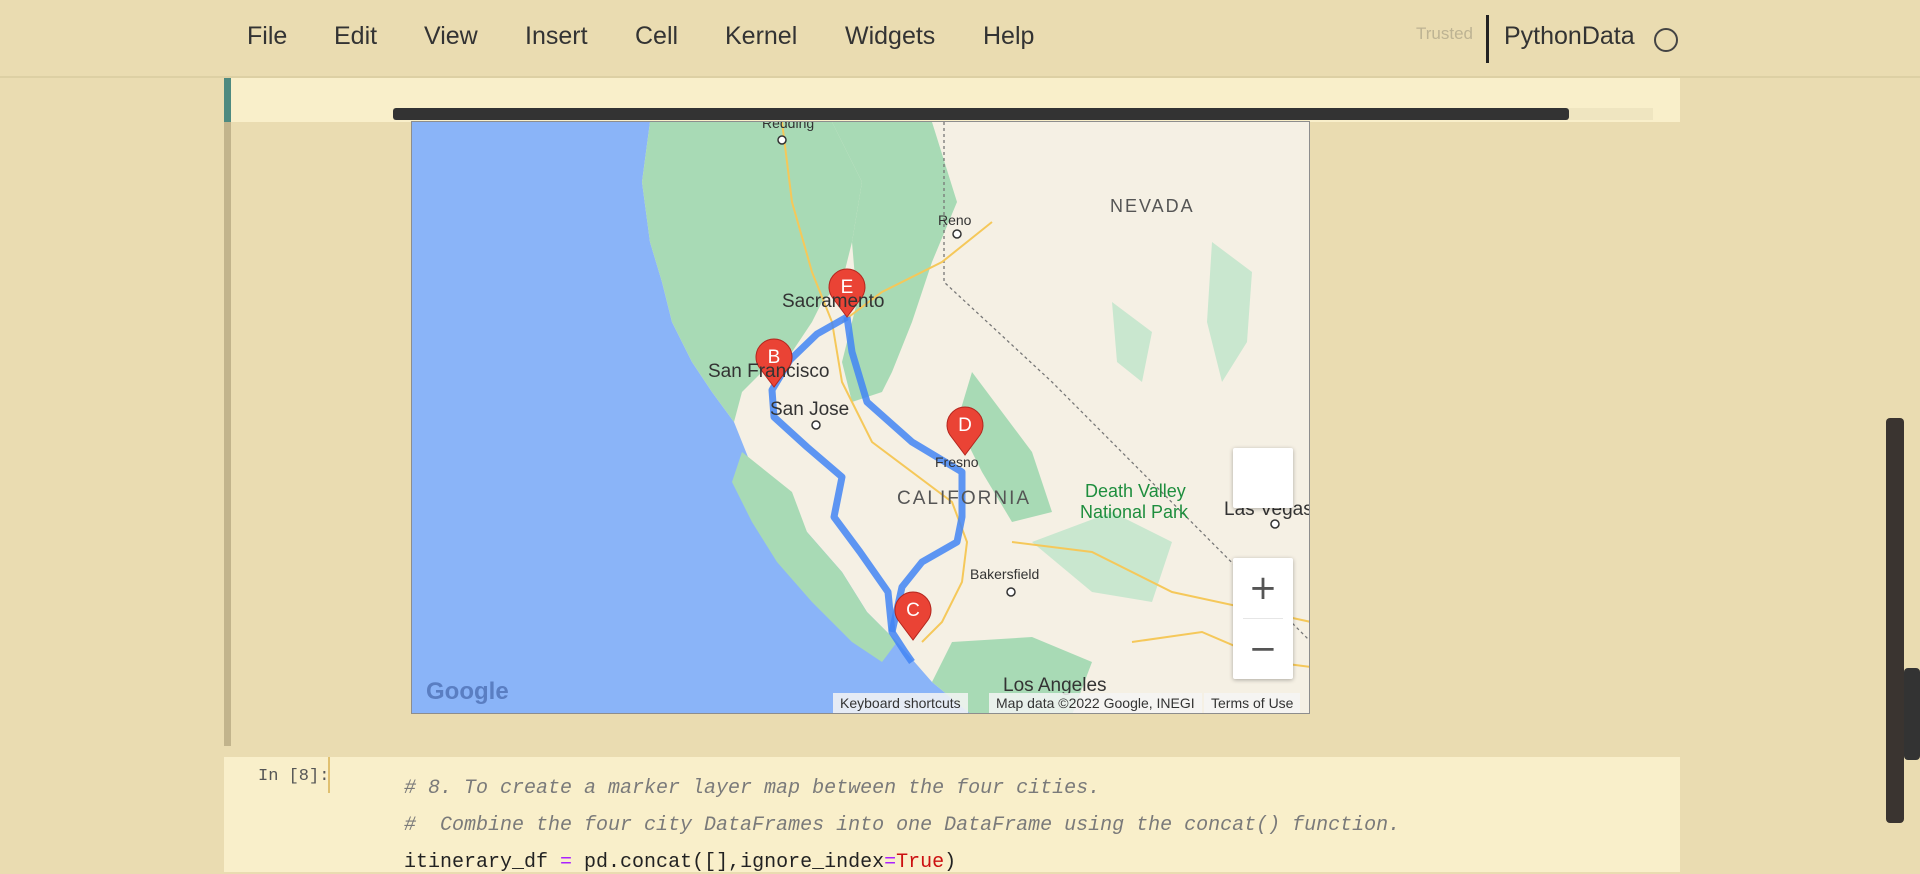 Image resolution: width=1920 pixels, height=874 pixels. Describe the element at coordinates (782, 140) in the screenshot. I see `city-dot-redding` at that location.